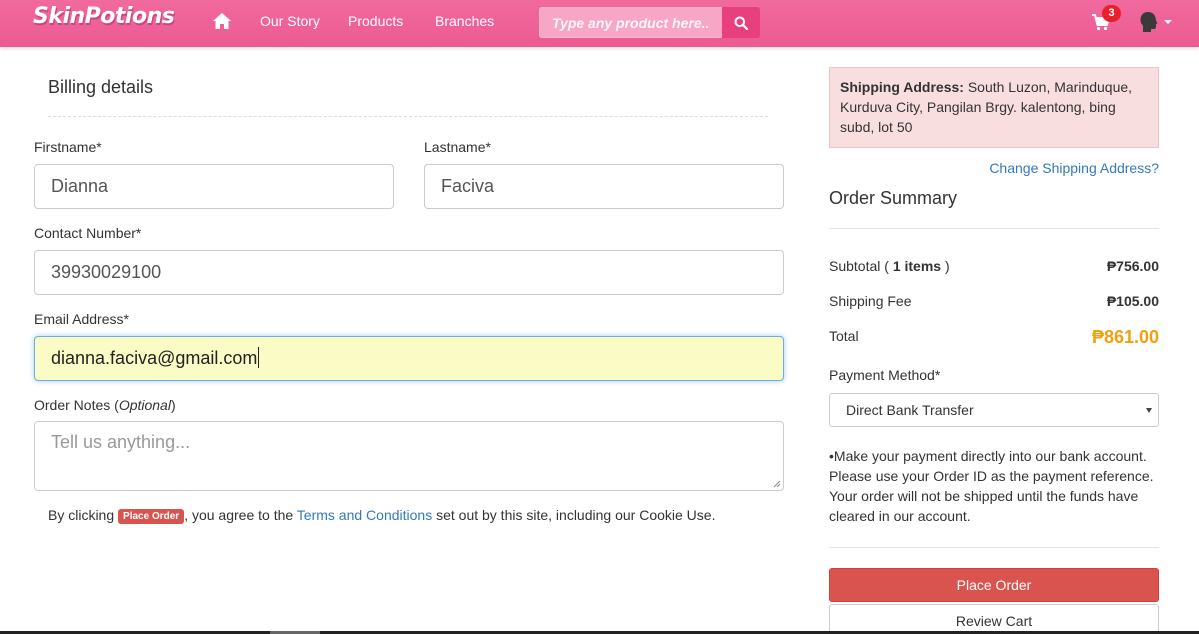 This screenshot has width=1199, height=634. Describe the element at coordinates (375, 21) in the screenshot. I see `nav-link-products: Products` at that location.